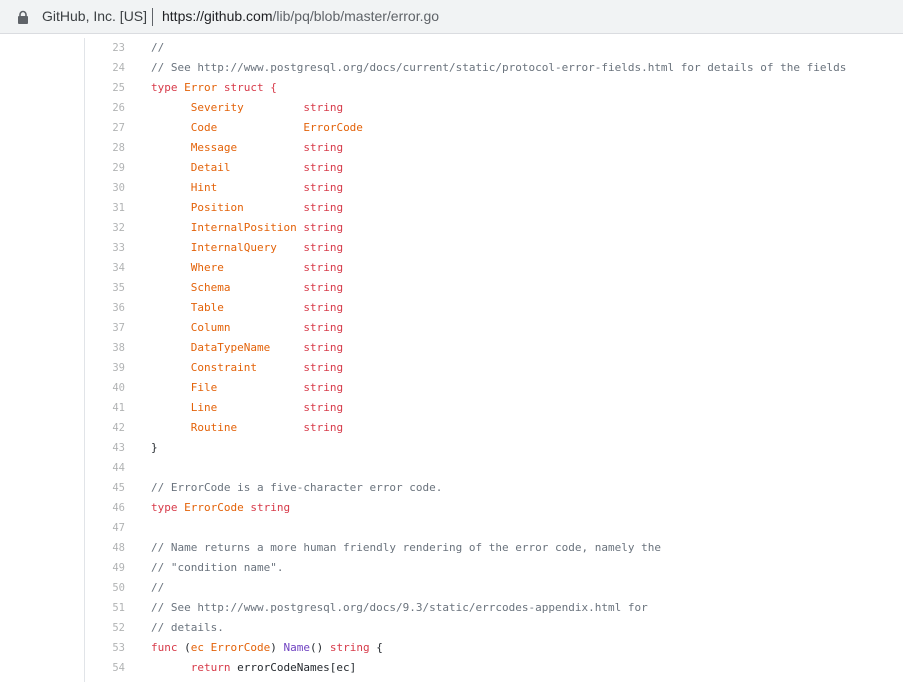 The width and height of the screenshot is (903, 682). I want to click on line-number: 33, so click(105, 248).